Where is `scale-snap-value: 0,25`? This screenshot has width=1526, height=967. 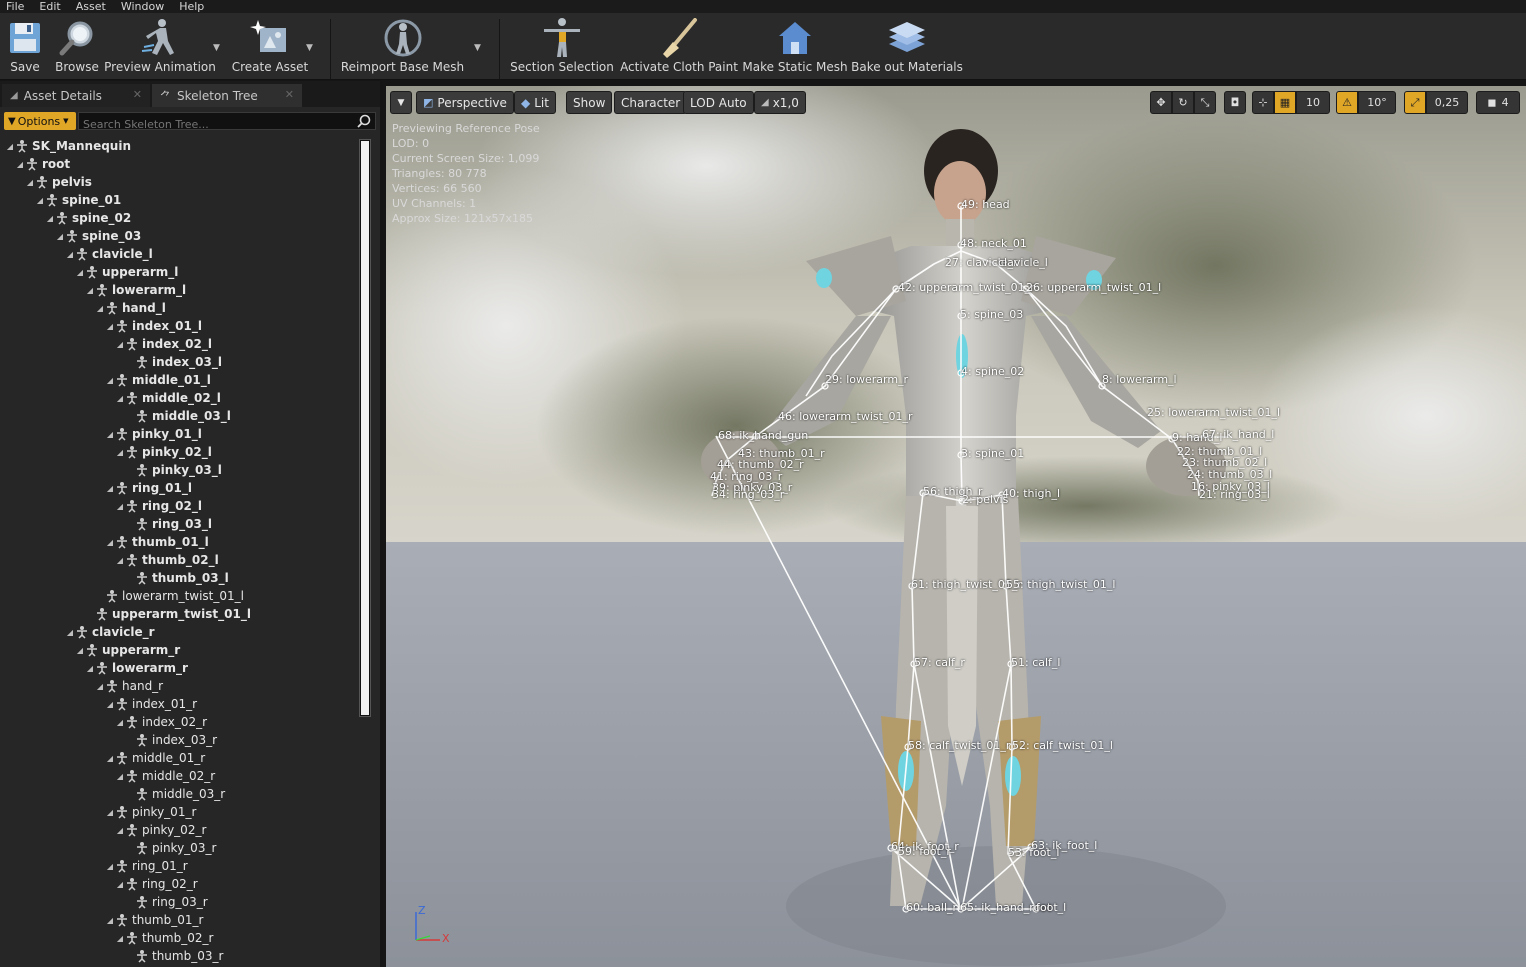
scale-snap-value: 0,25 is located at coordinates (1447, 102).